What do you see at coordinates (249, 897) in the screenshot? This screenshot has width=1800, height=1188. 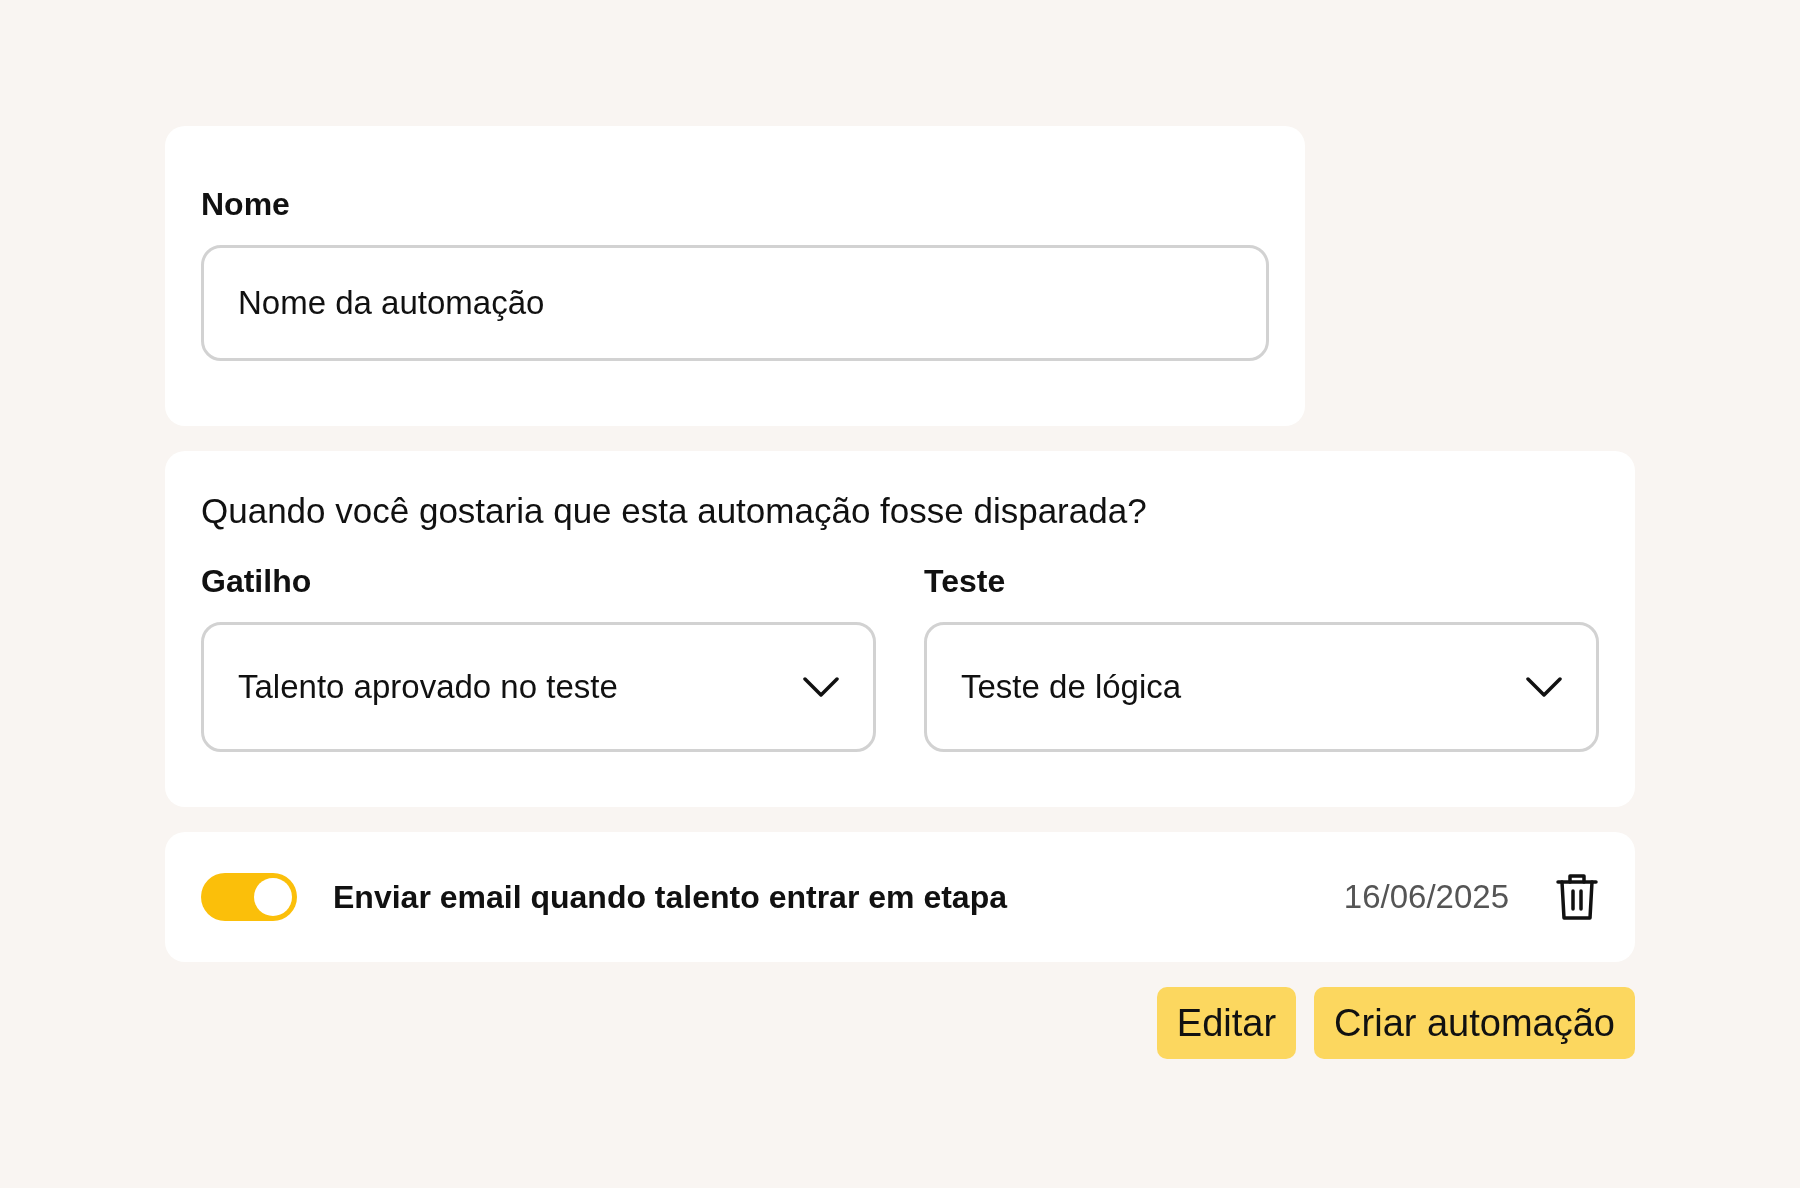 I see `toggle-switch` at bounding box center [249, 897].